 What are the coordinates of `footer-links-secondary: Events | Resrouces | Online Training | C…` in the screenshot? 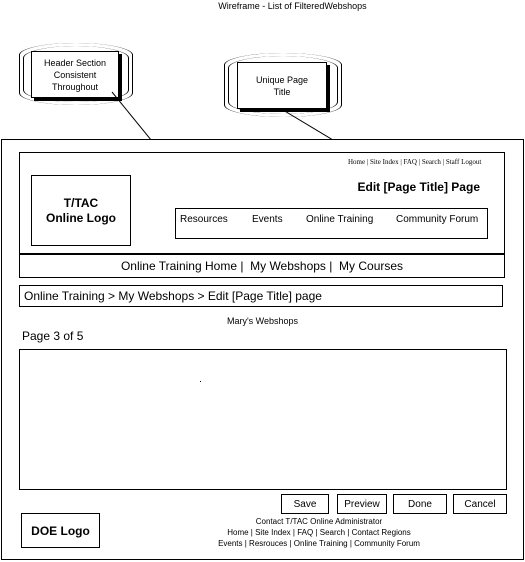 It's located at (319, 543).